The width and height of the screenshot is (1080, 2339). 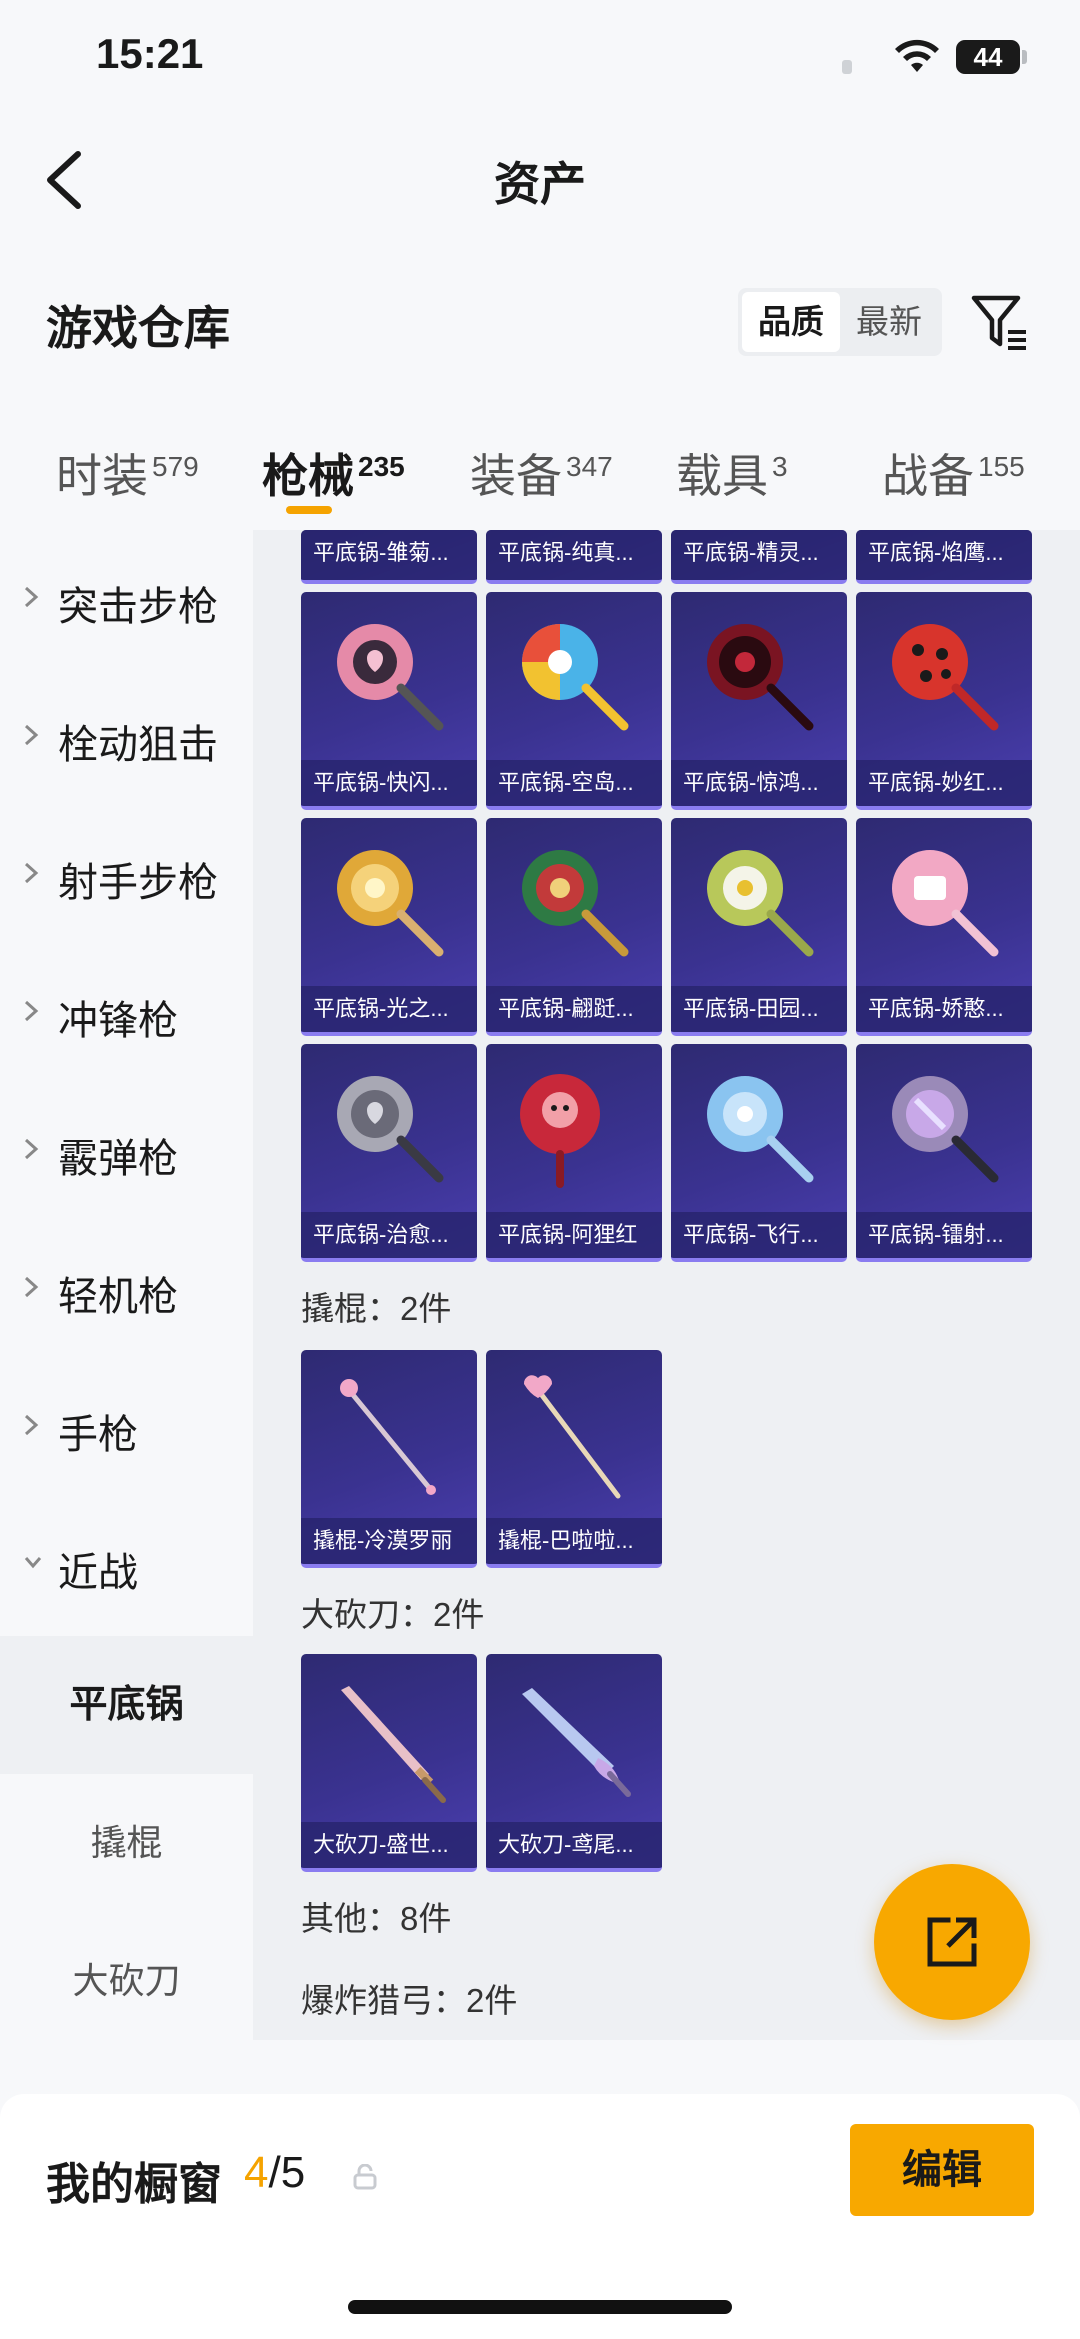 I want to click on tab-costume: 时装 579, so click(x=127, y=473).